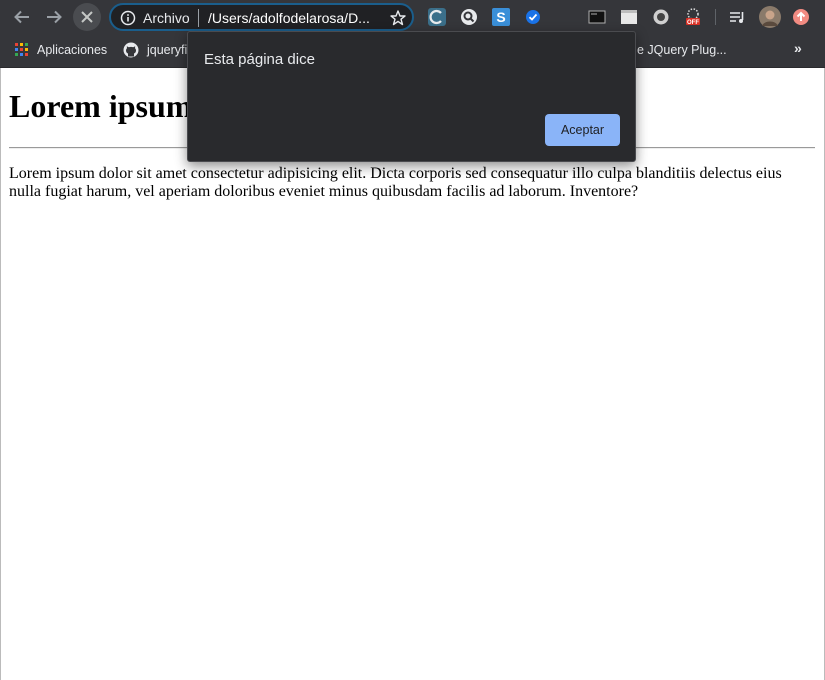  What do you see at coordinates (801, 17) in the screenshot?
I see `update-icon` at bounding box center [801, 17].